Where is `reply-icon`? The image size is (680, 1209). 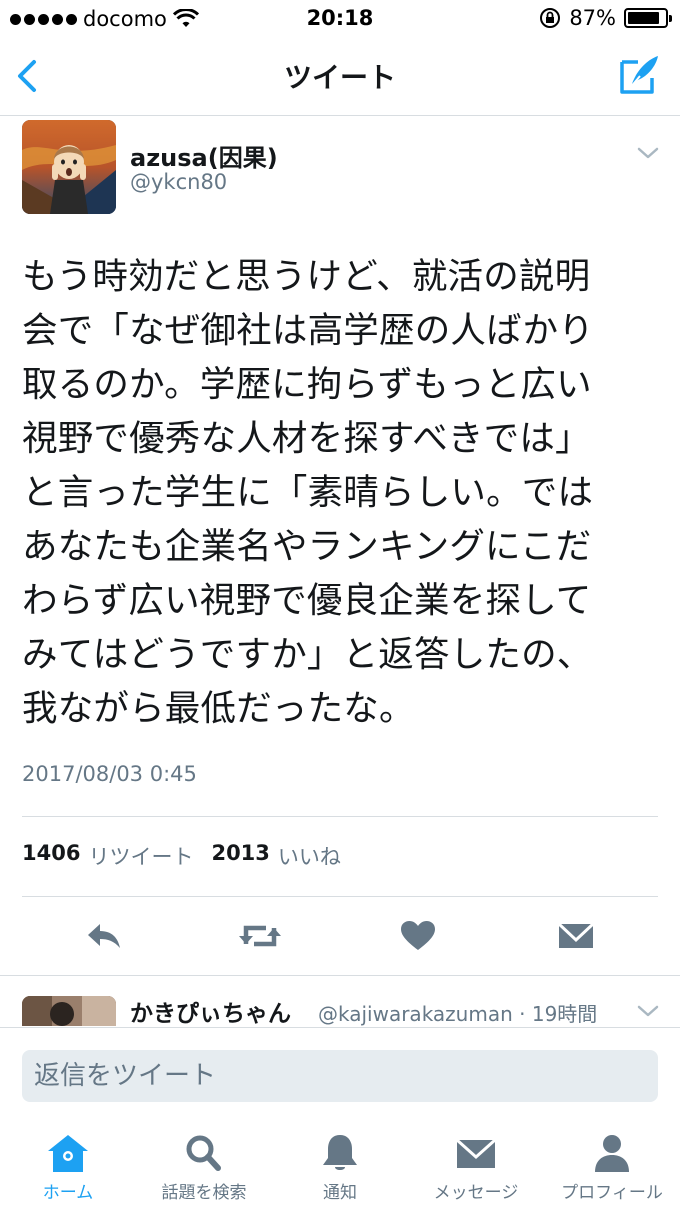
reply-icon is located at coordinates (104, 936).